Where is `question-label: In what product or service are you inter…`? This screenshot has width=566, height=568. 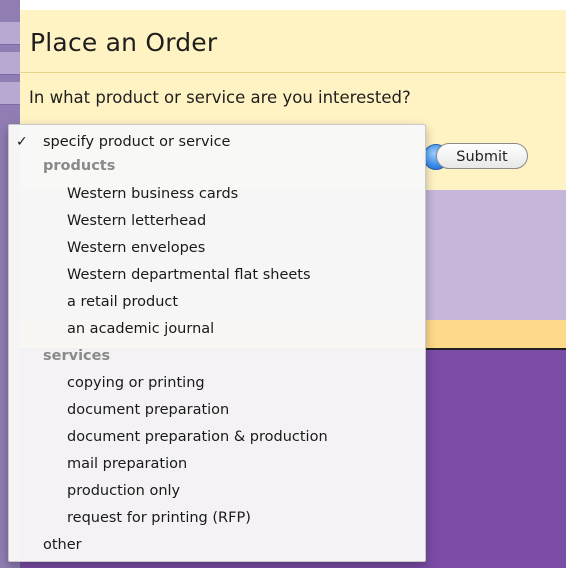
question-label: In what product or service are you inter… is located at coordinates (220, 97).